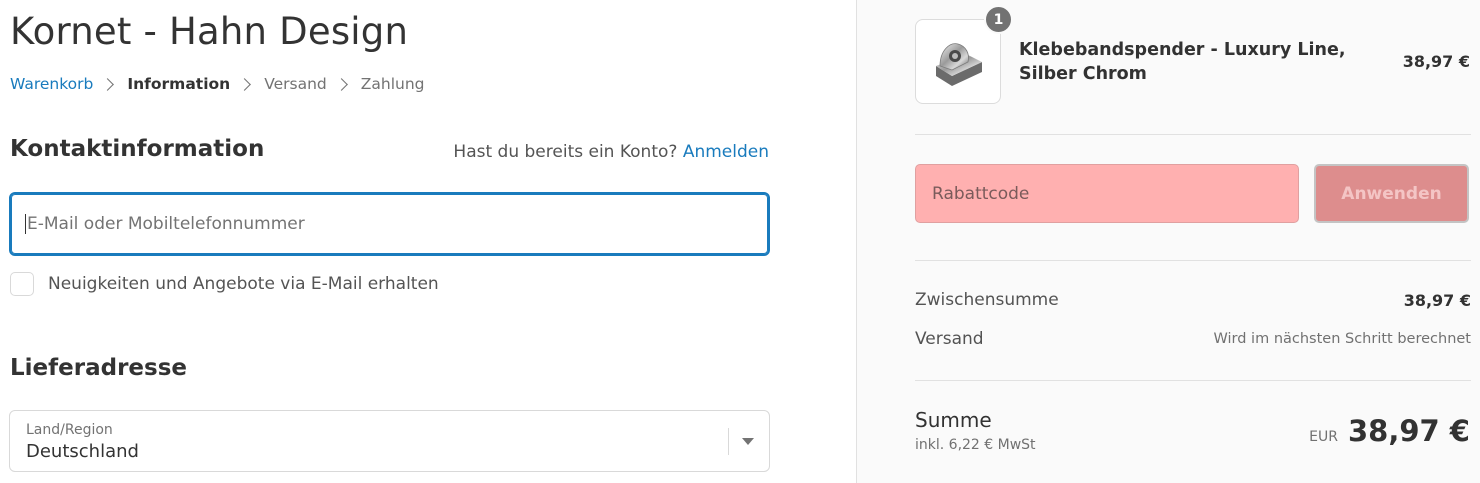  Describe the element at coordinates (1323, 437) in the screenshot. I see `currency-code: EUR` at that location.